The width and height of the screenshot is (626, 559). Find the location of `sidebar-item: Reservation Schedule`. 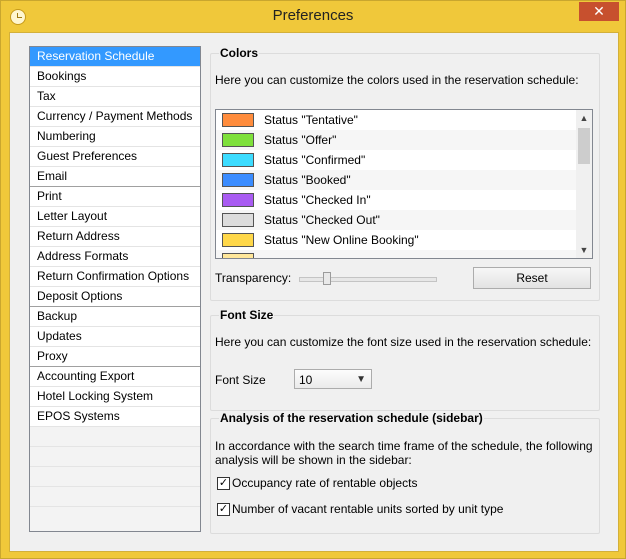

sidebar-item: Reservation Schedule is located at coordinates (115, 57).